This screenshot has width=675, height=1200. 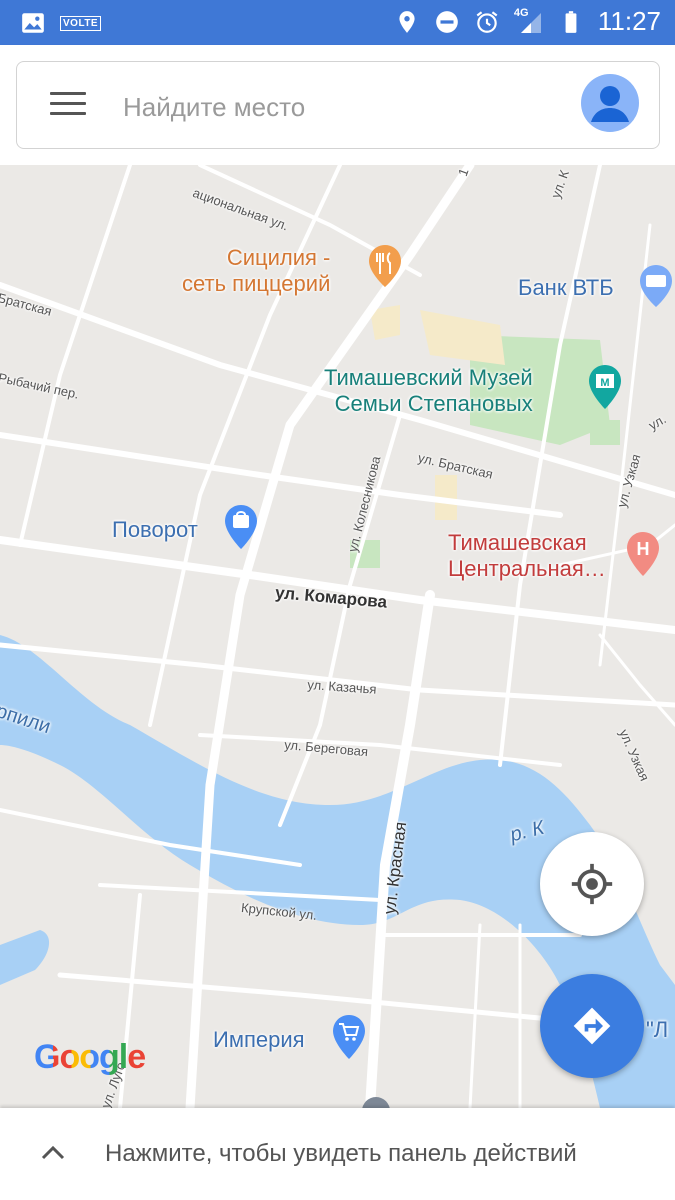 What do you see at coordinates (256, 283) in the screenshot?
I see `poi-sicilia-line2: сеть пиццерий` at bounding box center [256, 283].